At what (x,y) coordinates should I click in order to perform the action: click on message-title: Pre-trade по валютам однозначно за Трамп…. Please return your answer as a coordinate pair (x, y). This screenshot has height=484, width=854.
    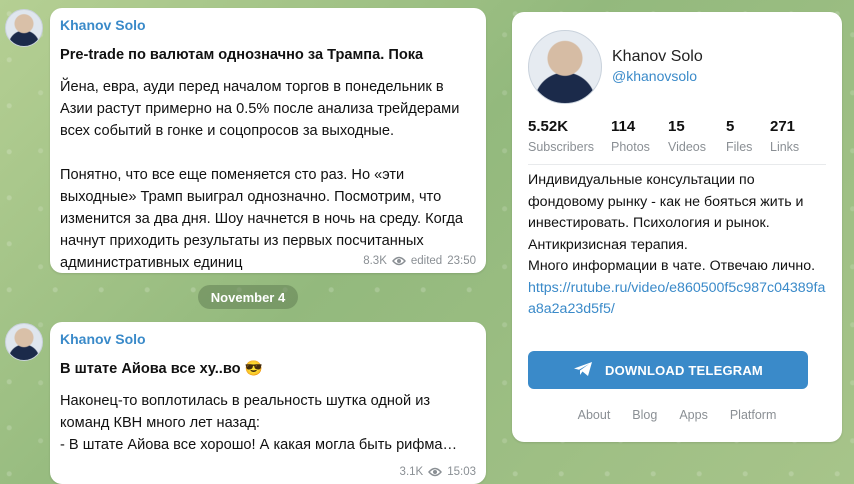
    Looking at the image, I should click on (242, 55).